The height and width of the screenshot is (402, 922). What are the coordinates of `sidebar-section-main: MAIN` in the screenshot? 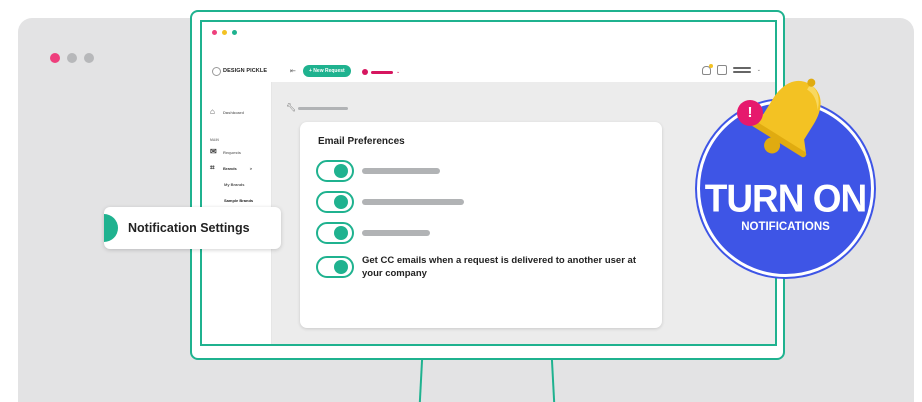 It's located at (214, 140).